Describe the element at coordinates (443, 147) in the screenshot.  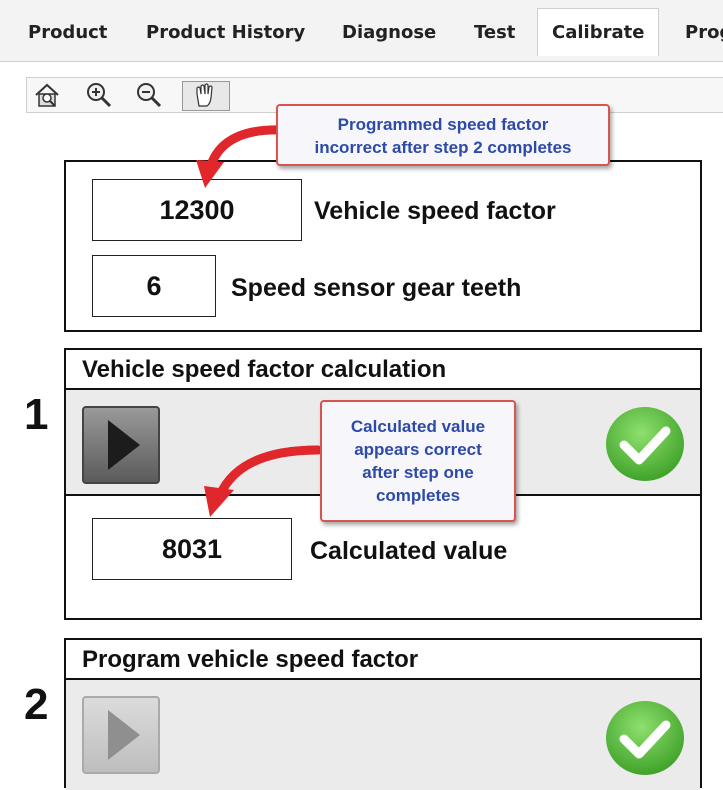
I see `callout-top-line2: incorrect after step 2 completes` at that location.